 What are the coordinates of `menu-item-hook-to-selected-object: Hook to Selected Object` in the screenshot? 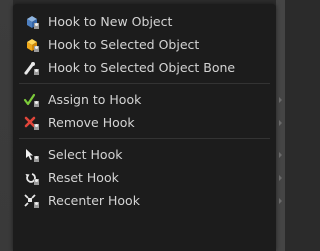 It's located at (144, 44).